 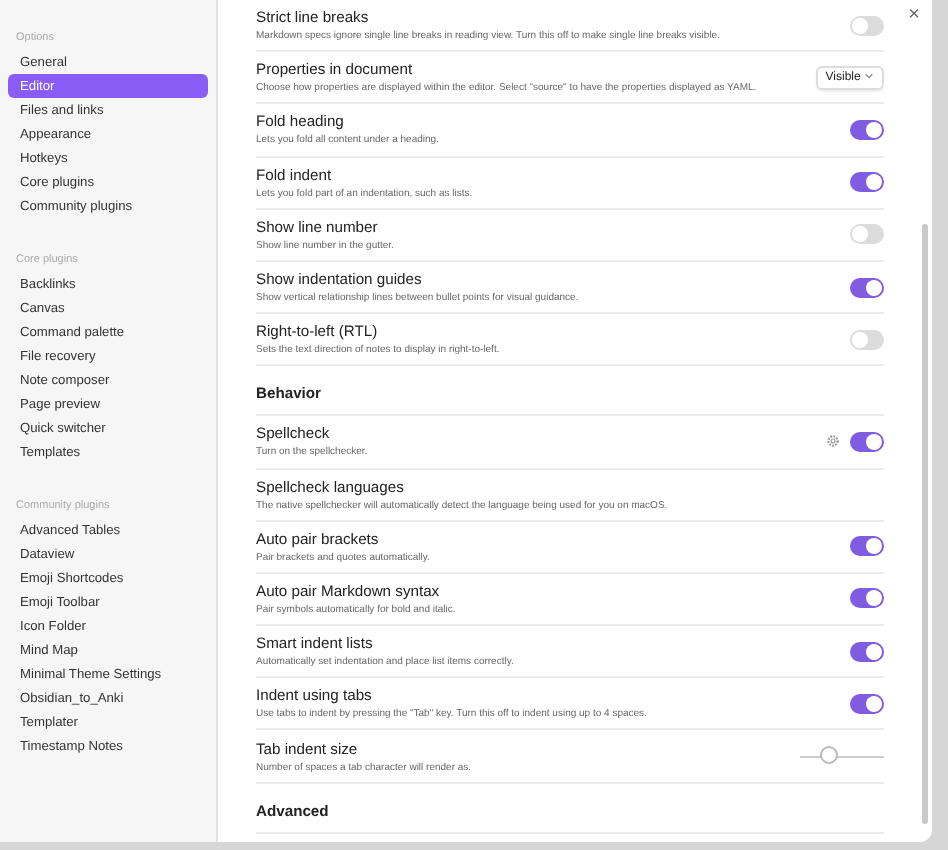 I want to click on chevron-down-icon, so click(x=869, y=76).